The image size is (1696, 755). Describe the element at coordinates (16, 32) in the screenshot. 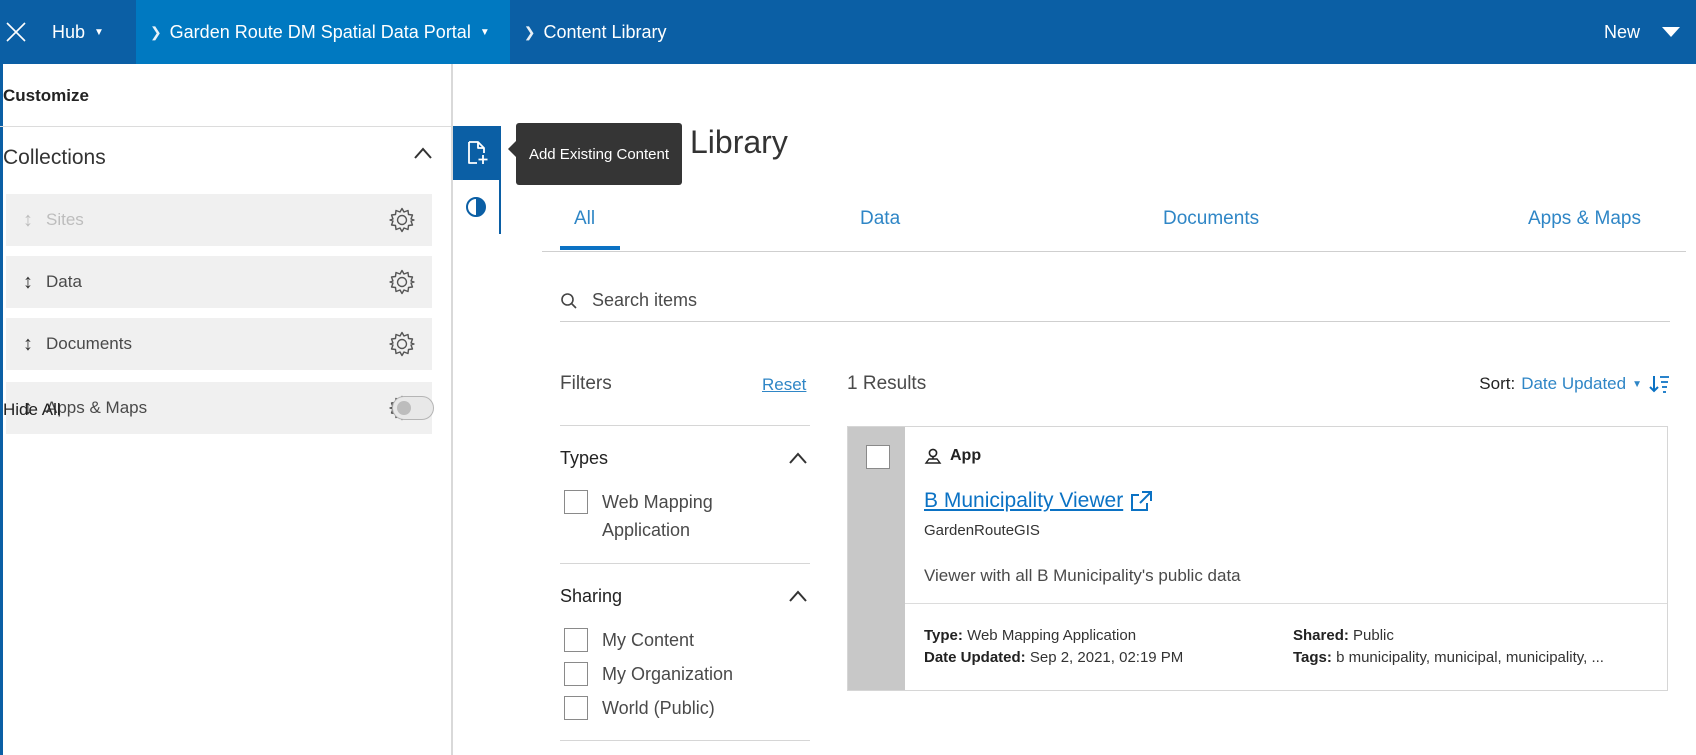

I see `close-icon` at that location.